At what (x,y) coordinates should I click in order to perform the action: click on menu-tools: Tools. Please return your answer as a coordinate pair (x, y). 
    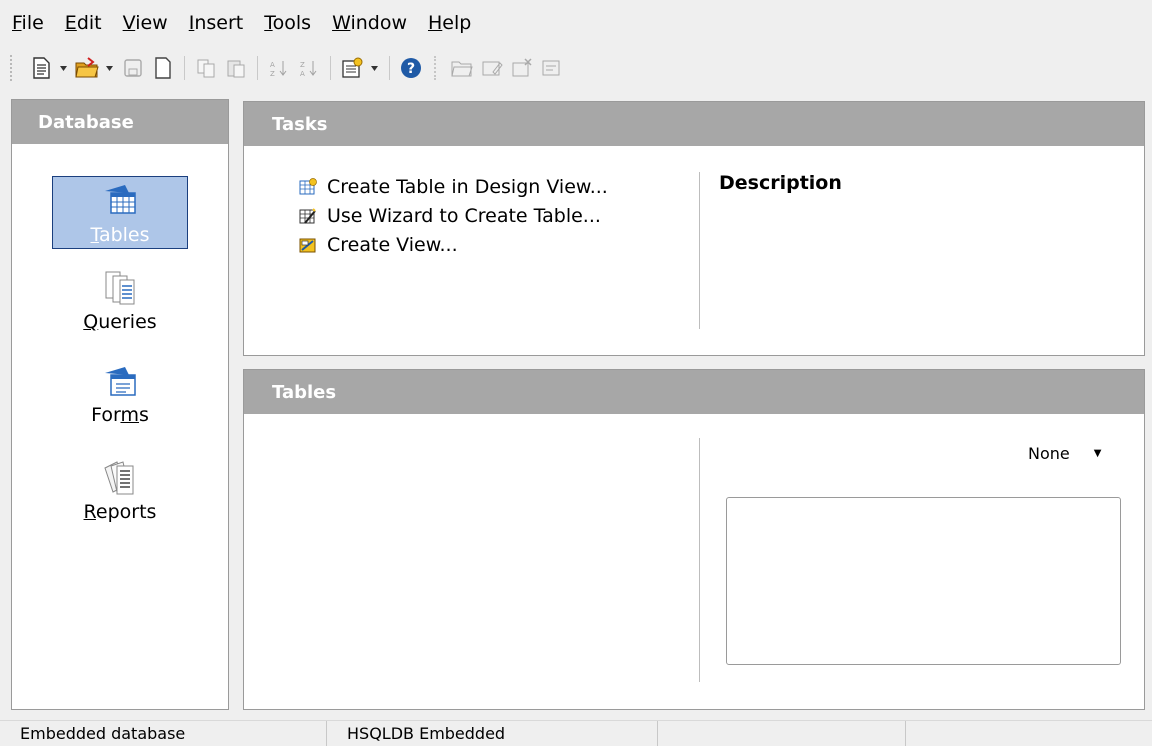
    Looking at the image, I should click on (287, 23).